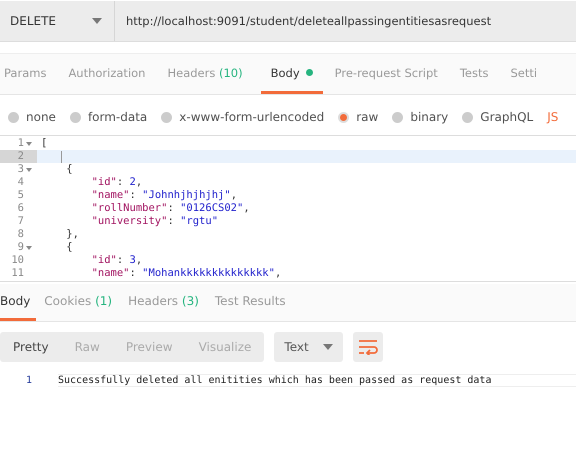 The image size is (576, 458). I want to click on line-number: 2, so click(21, 156).